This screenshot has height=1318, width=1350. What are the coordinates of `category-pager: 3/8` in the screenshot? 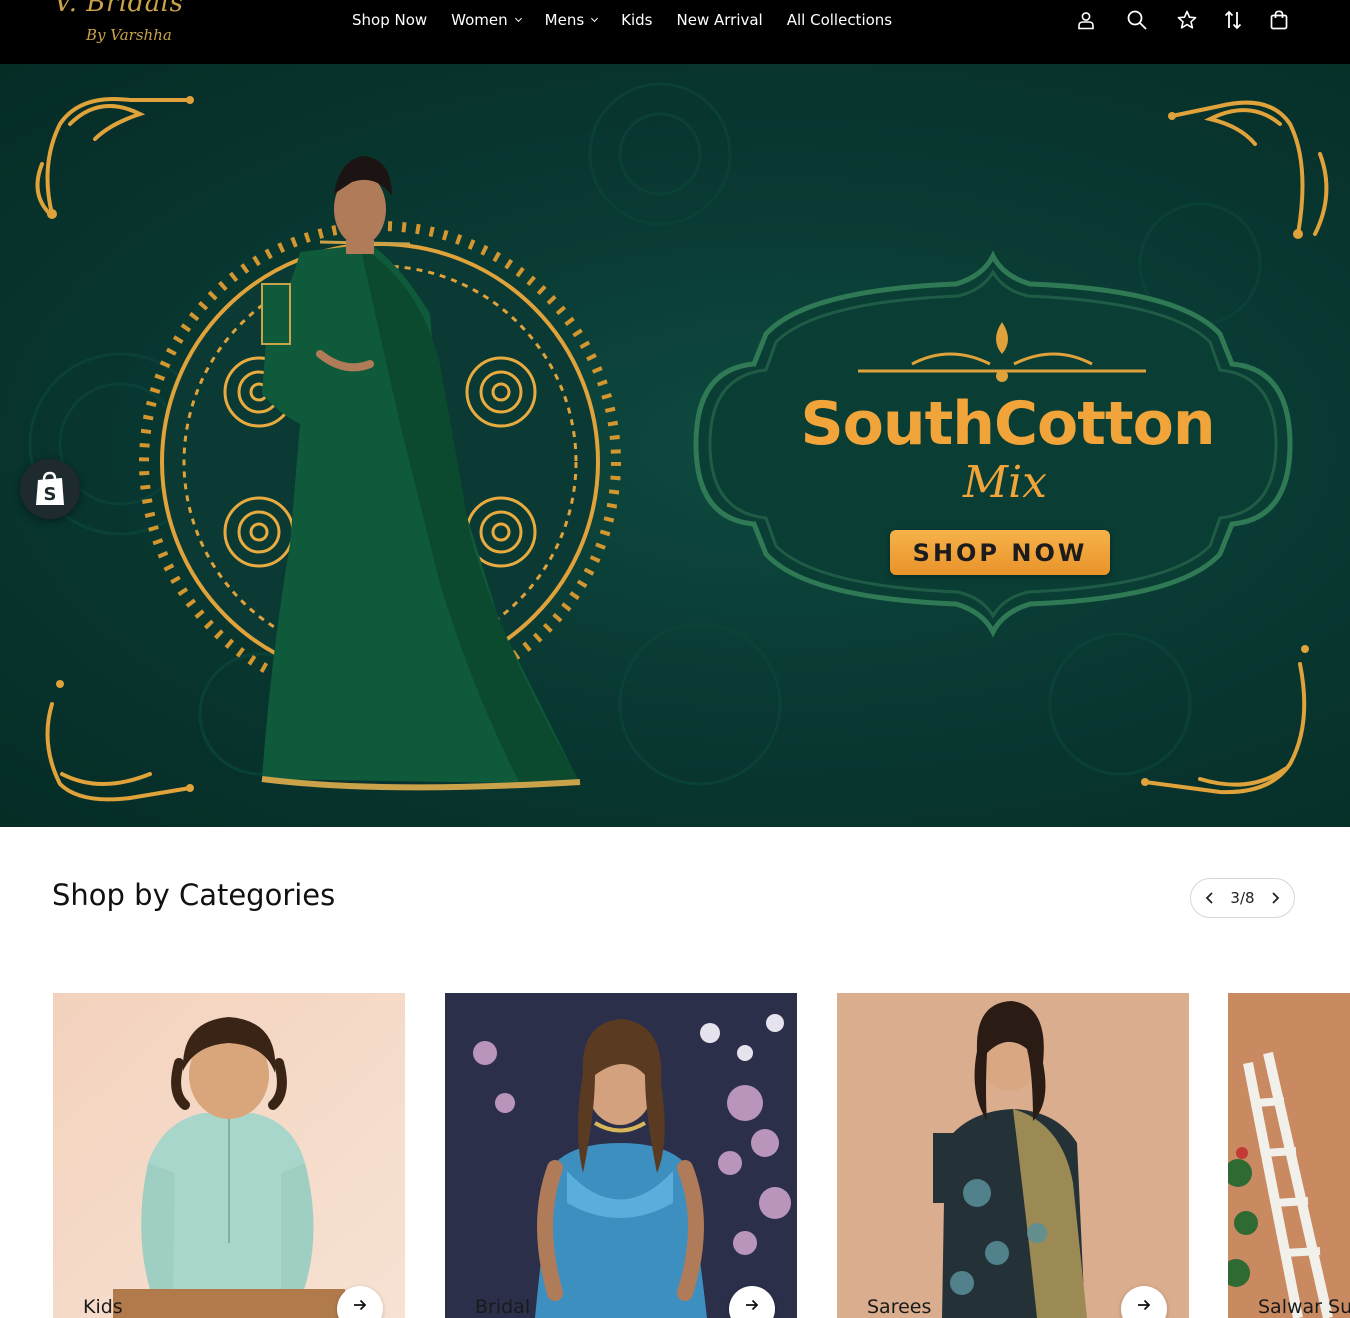 It's located at (1242, 898).